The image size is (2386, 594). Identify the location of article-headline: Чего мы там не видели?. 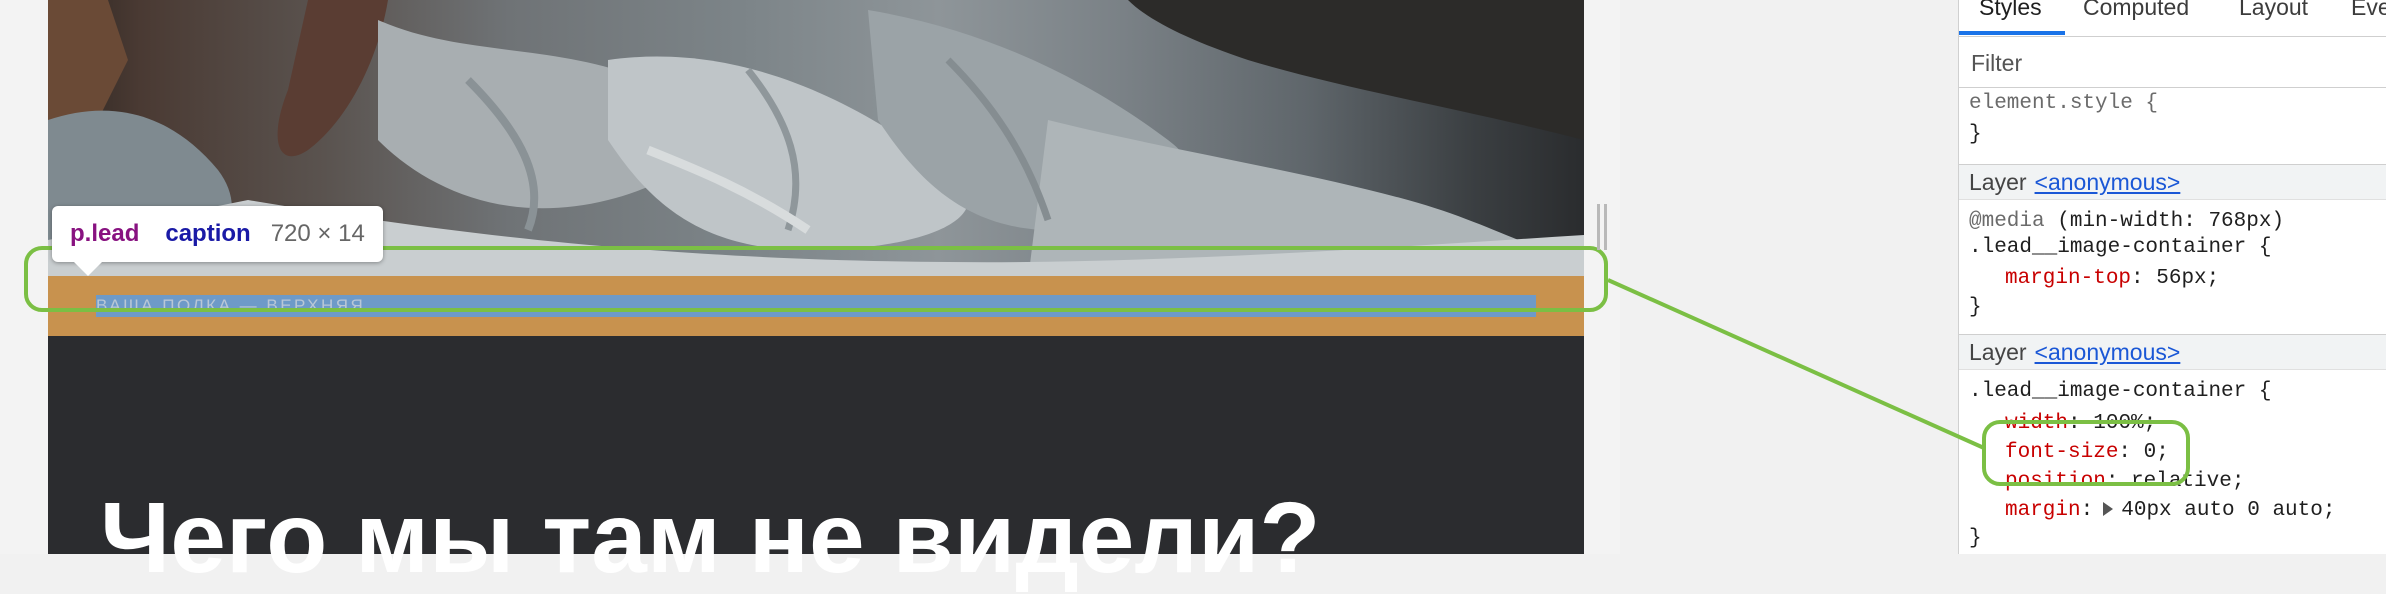
(710, 538).